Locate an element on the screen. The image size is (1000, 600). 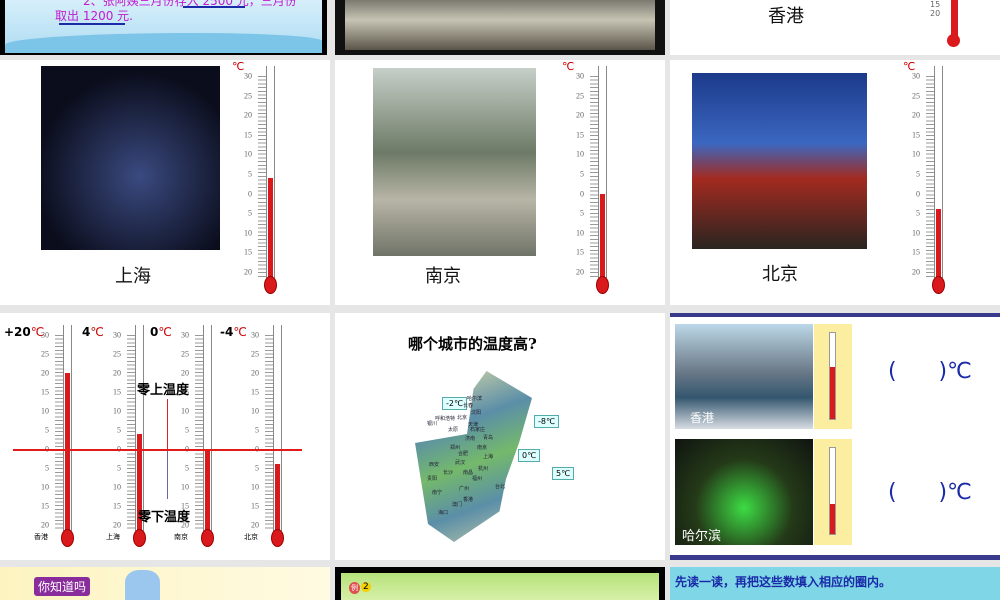
temp-reading: -4℃ is located at coordinates (233, 332).